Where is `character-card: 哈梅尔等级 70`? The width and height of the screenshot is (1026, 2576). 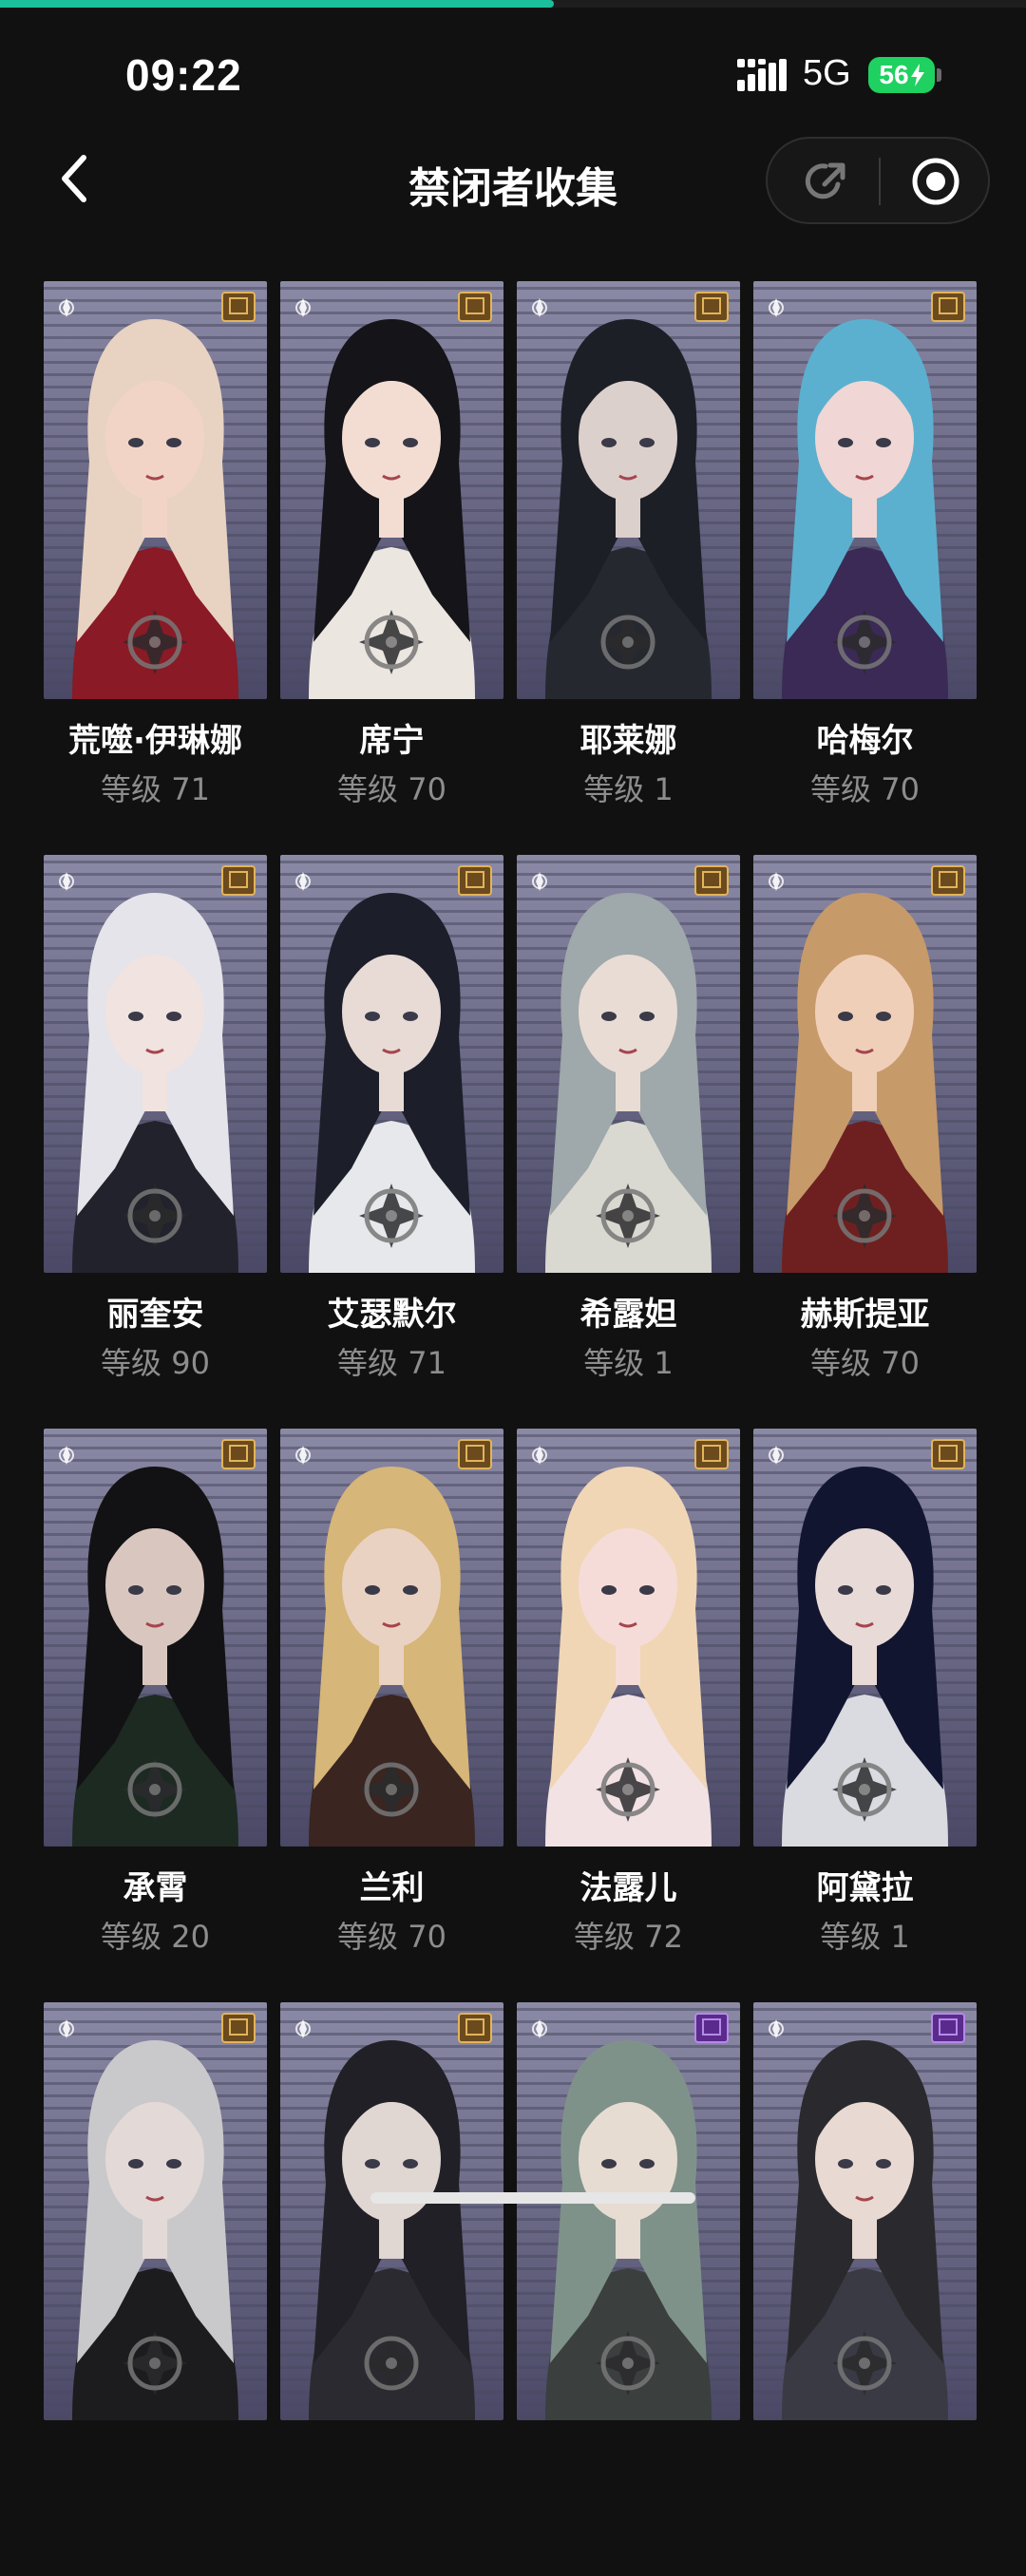
character-card: 哈梅尔等级 70 is located at coordinates (865, 568).